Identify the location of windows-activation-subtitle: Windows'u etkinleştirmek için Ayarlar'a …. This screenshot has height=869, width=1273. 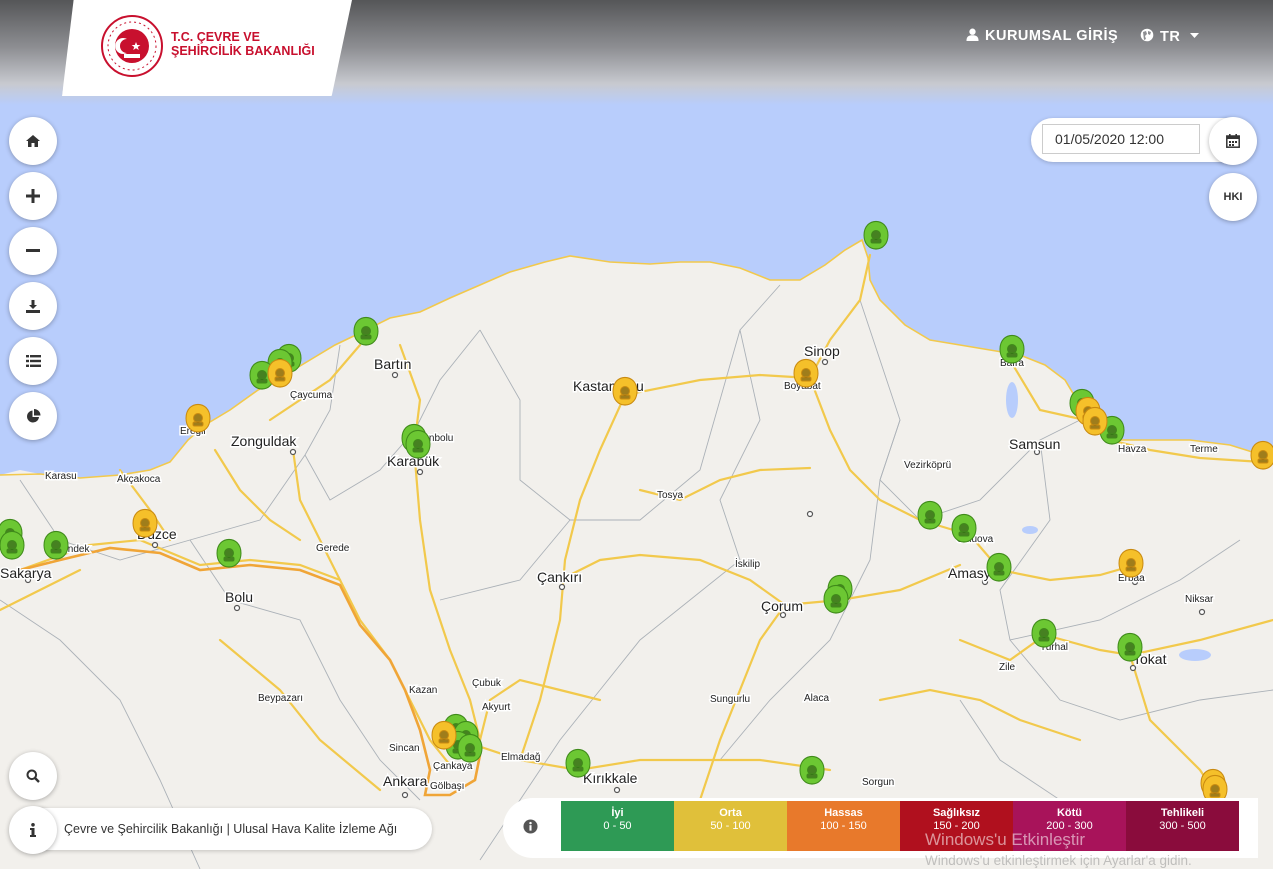
(1058, 860).